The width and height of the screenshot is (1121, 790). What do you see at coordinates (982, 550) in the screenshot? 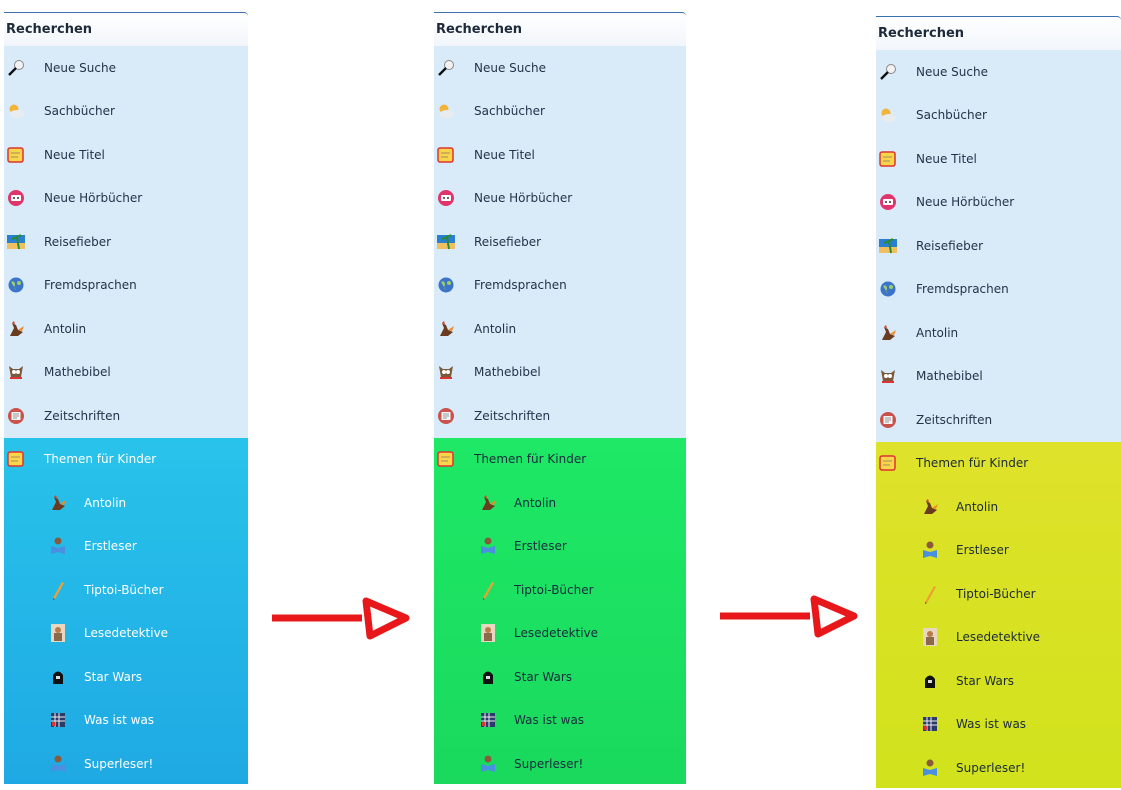
I see `sub-label: Erstleser` at bounding box center [982, 550].